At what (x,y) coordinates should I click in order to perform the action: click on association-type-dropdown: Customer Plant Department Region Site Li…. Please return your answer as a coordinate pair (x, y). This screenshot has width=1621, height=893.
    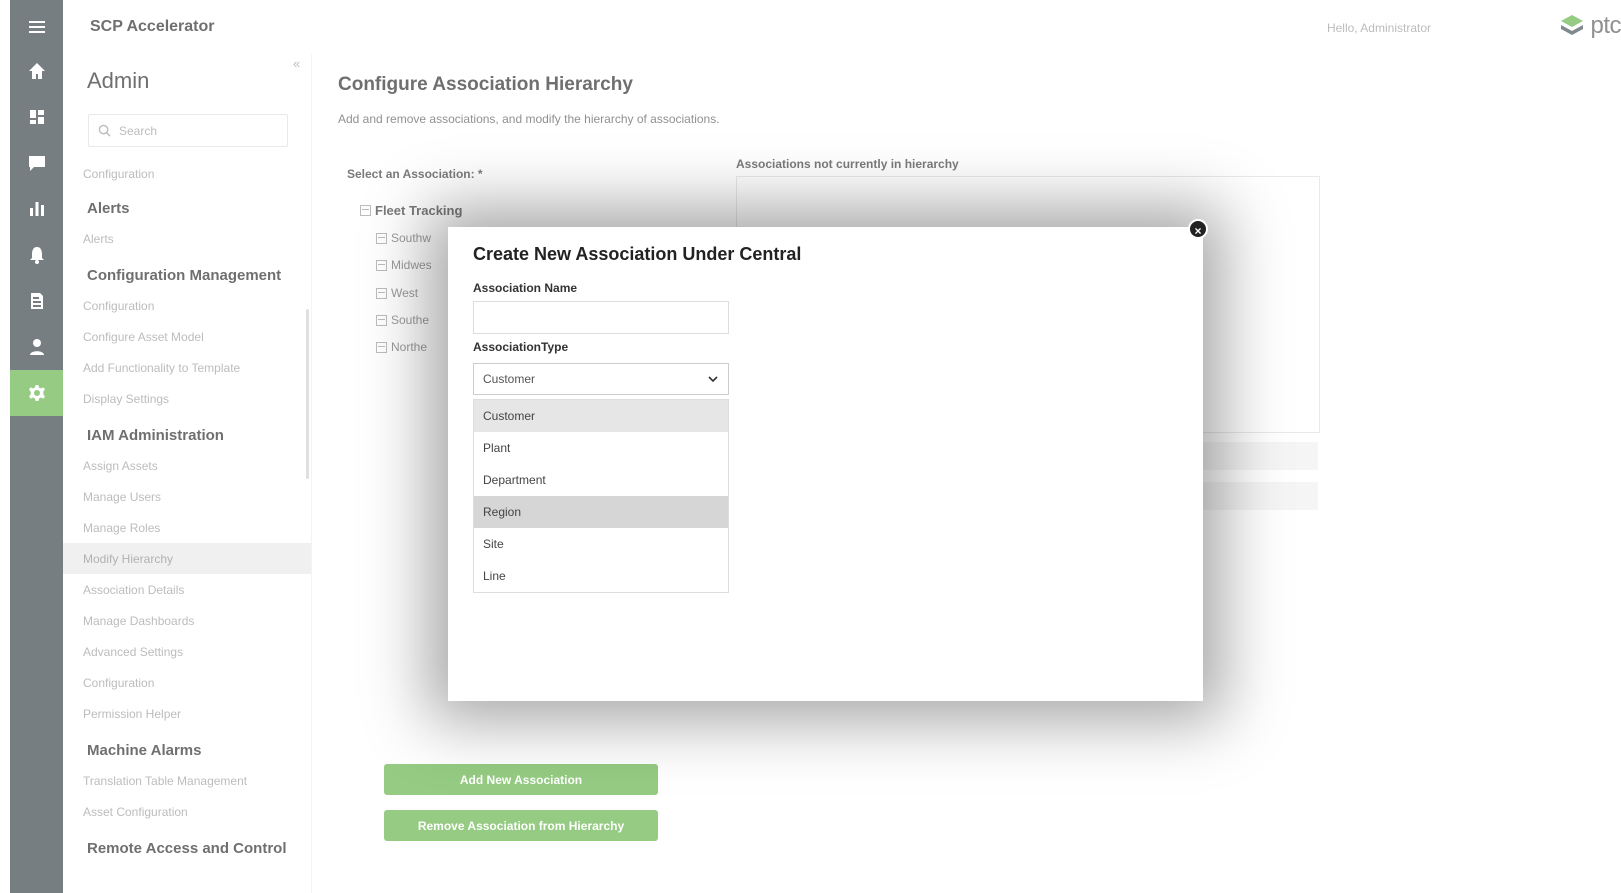
    Looking at the image, I should click on (601, 496).